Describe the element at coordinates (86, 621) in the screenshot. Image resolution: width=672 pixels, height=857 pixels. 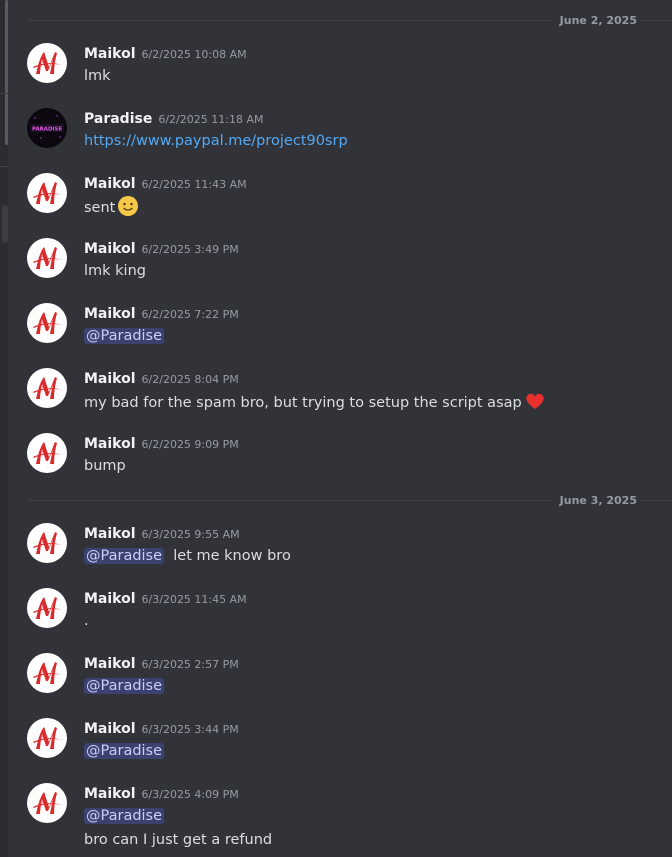
I see `message-text: .` at that location.